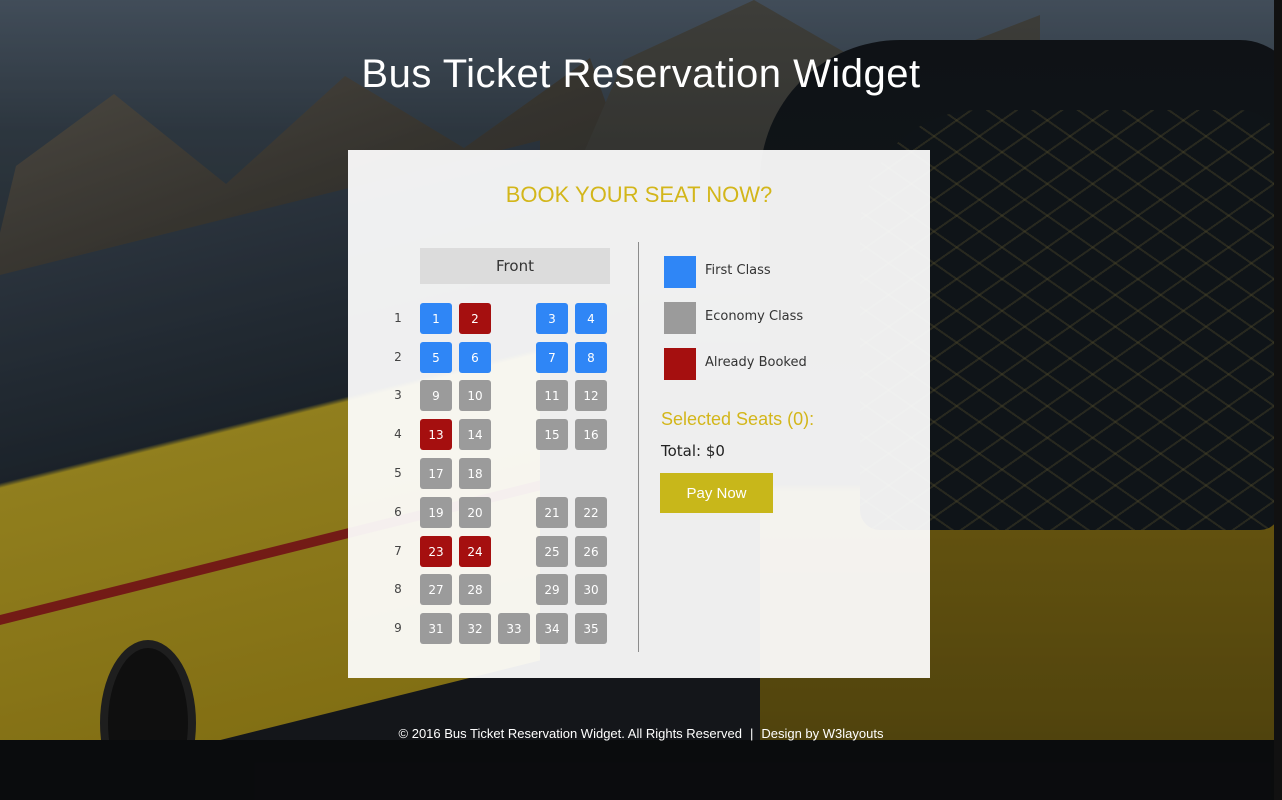 The height and width of the screenshot is (800, 1282). Describe the element at coordinates (475, 628) in the screenshot. I see `seat-32: 32` at that location.